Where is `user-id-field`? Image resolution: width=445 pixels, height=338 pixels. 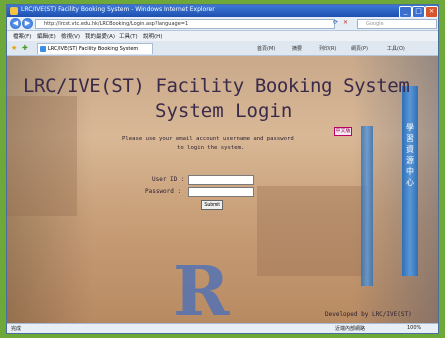
user-id-field is located at coordinates (221, 180).